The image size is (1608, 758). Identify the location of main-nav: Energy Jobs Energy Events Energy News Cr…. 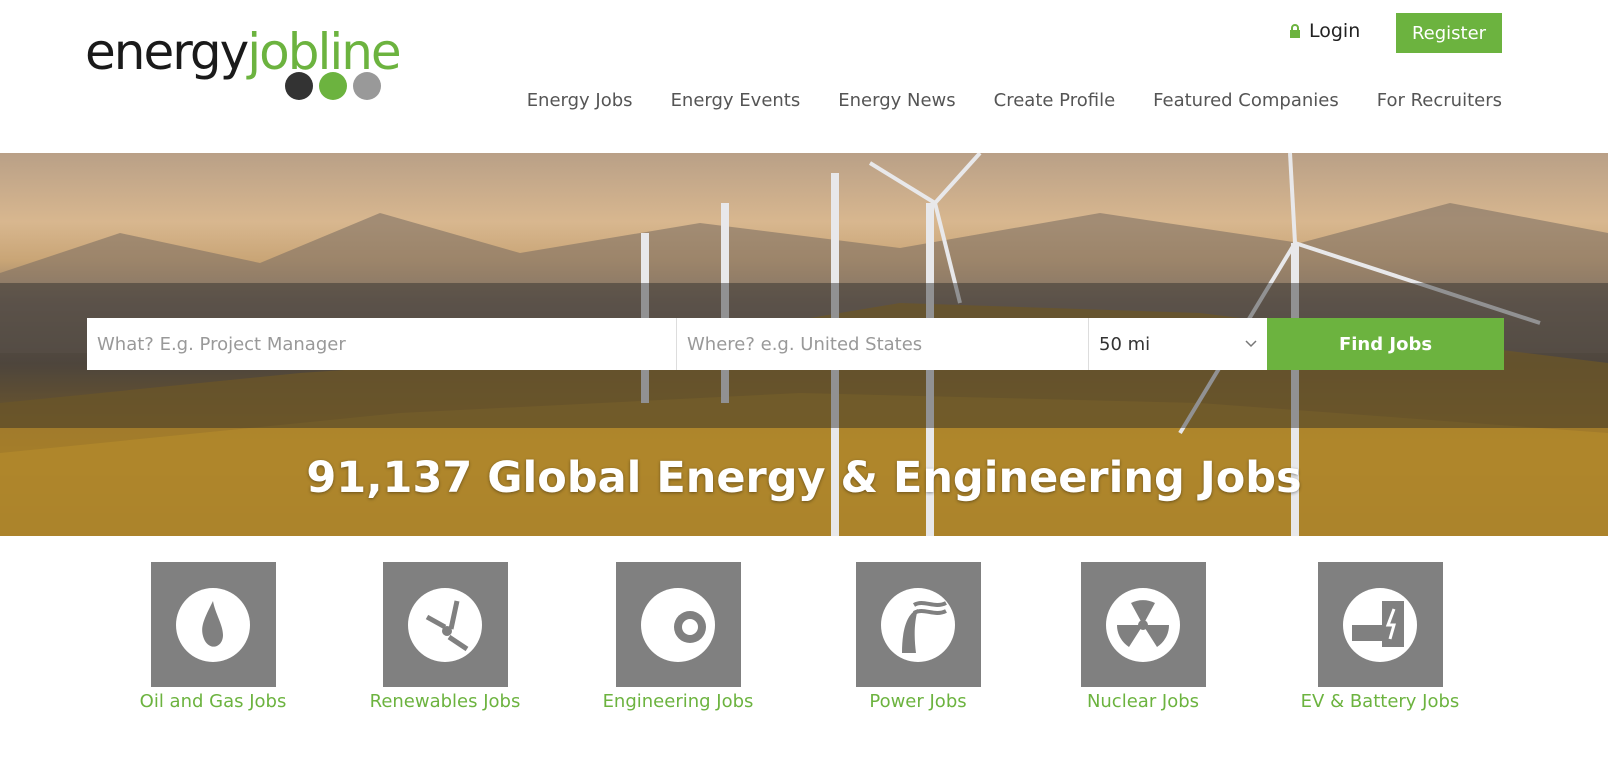
(1014, 100).